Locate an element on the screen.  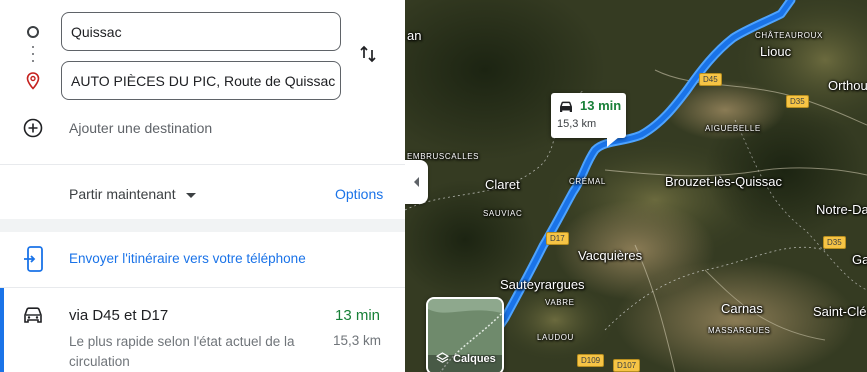
town-label: Orthou is located at coordinates (847, 85).